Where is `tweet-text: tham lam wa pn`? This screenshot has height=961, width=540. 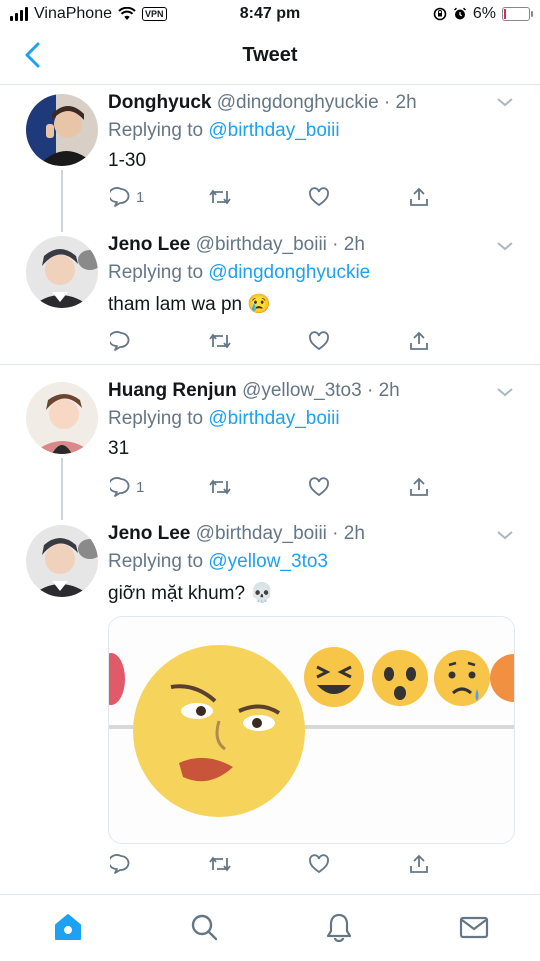
tweet-text: tham lam wa pn is located at coordinates (175, 304).